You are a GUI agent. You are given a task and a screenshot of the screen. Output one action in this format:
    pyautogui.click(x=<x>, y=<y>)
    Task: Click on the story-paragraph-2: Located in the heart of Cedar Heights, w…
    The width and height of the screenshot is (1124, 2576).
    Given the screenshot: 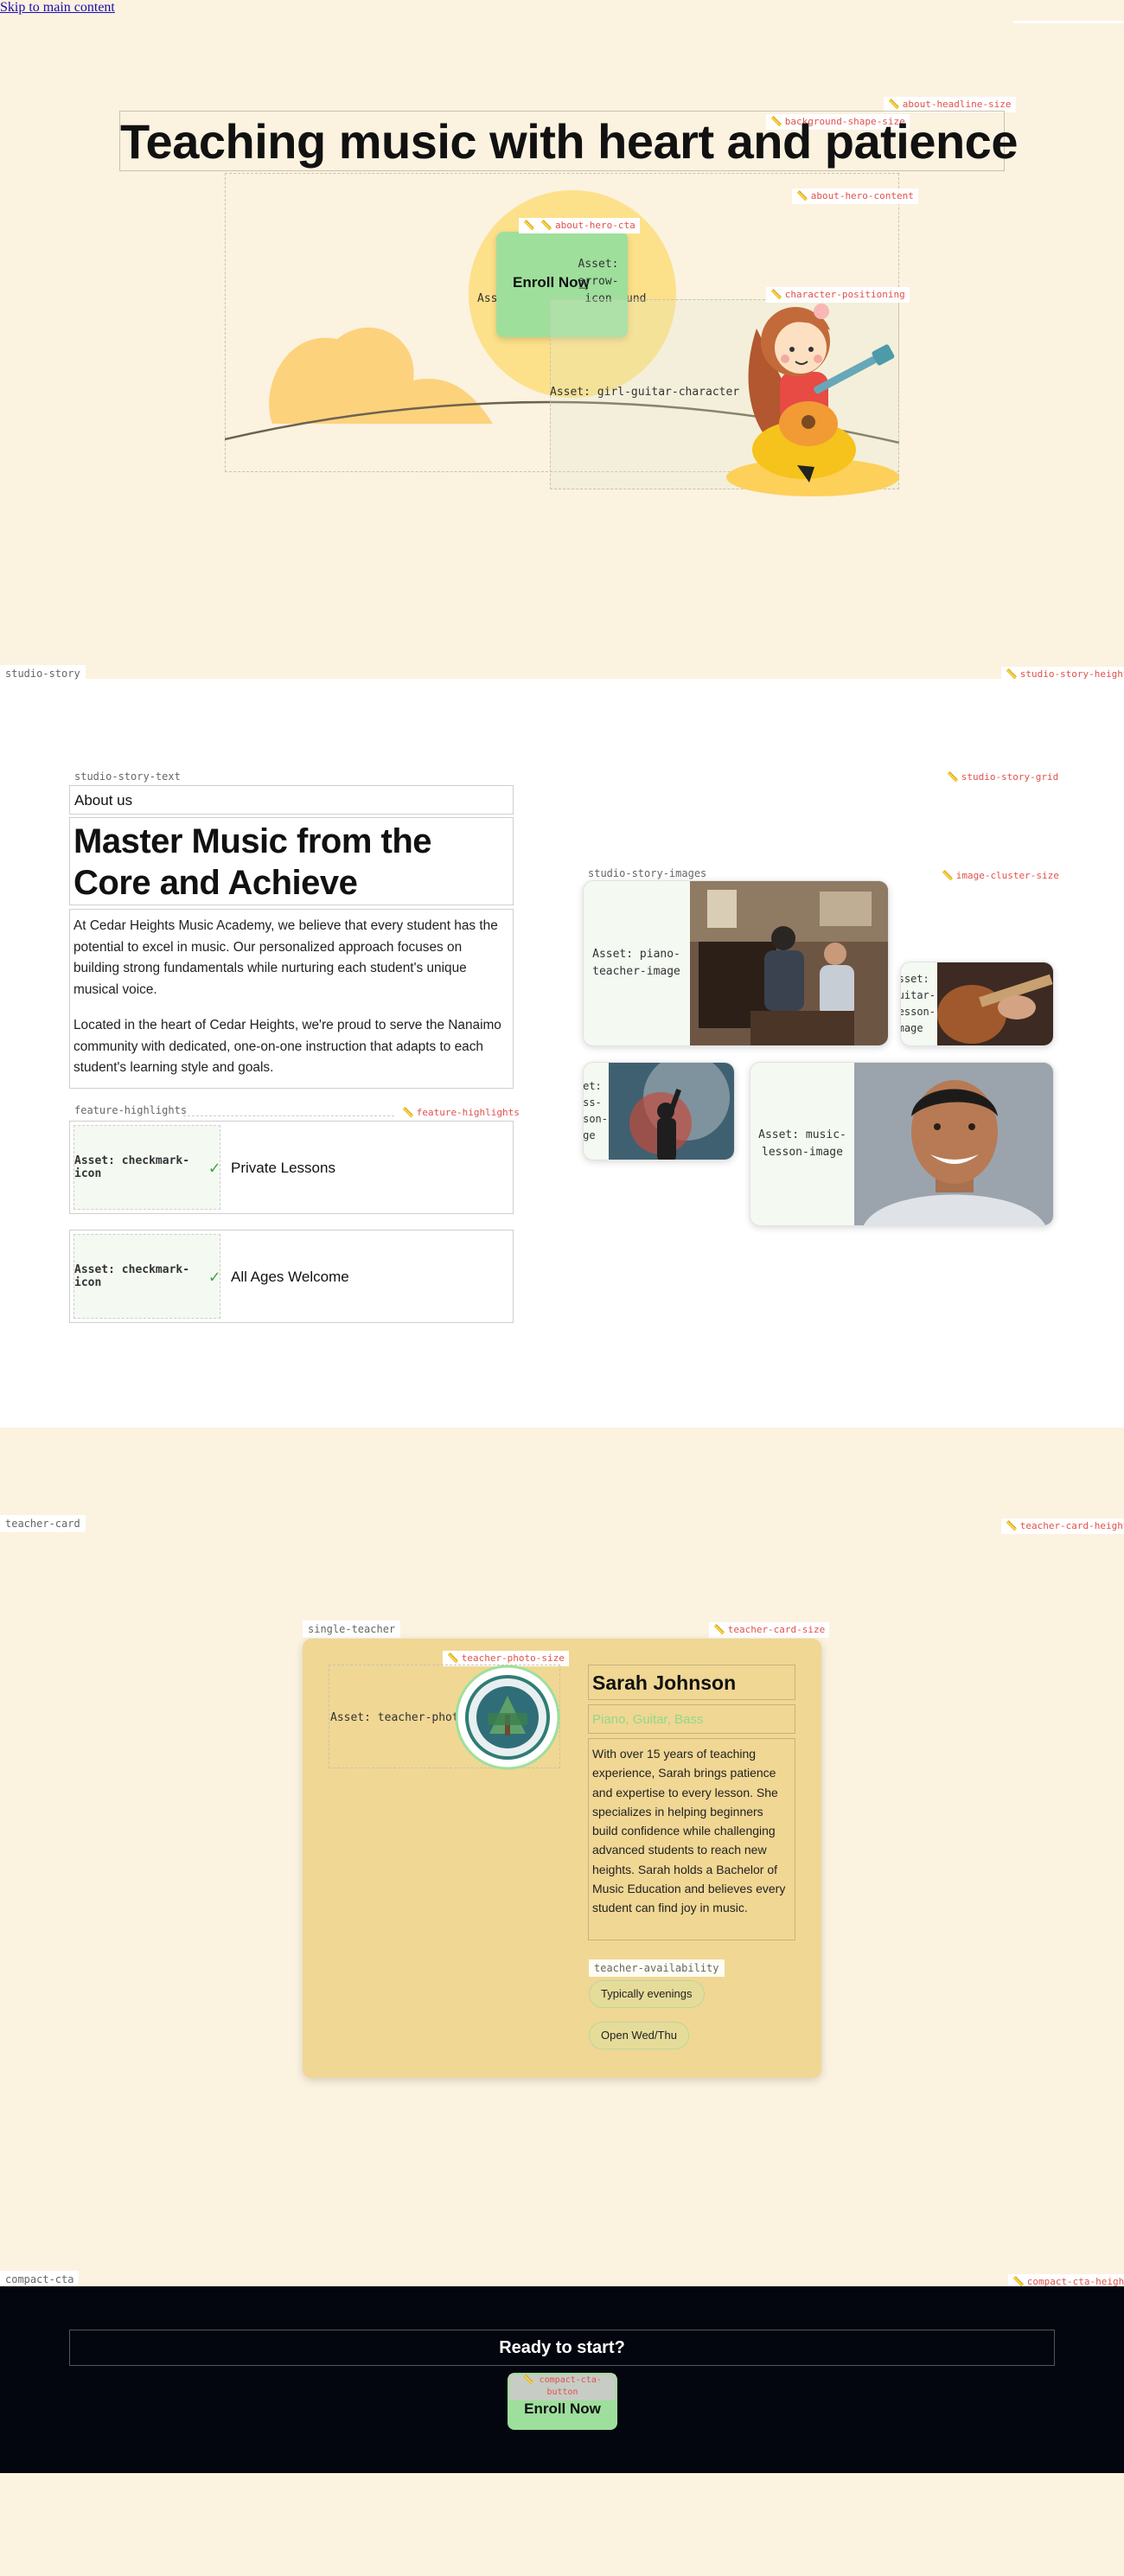 What is the action you would take?
    pyautogui.click(x=287, y=1046)
    